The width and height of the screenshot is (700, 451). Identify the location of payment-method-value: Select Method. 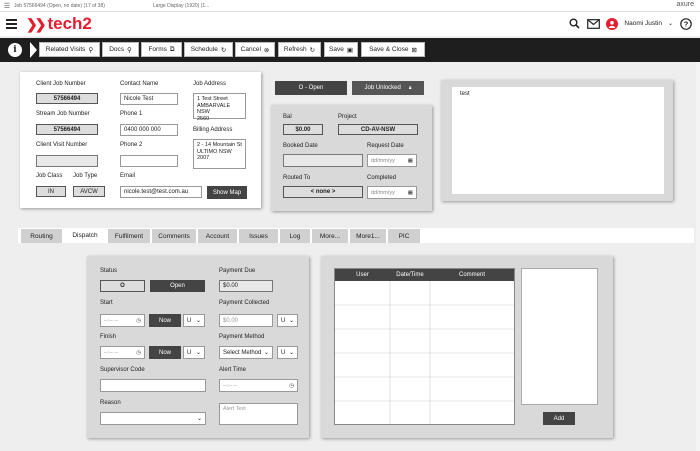
(242, 352).